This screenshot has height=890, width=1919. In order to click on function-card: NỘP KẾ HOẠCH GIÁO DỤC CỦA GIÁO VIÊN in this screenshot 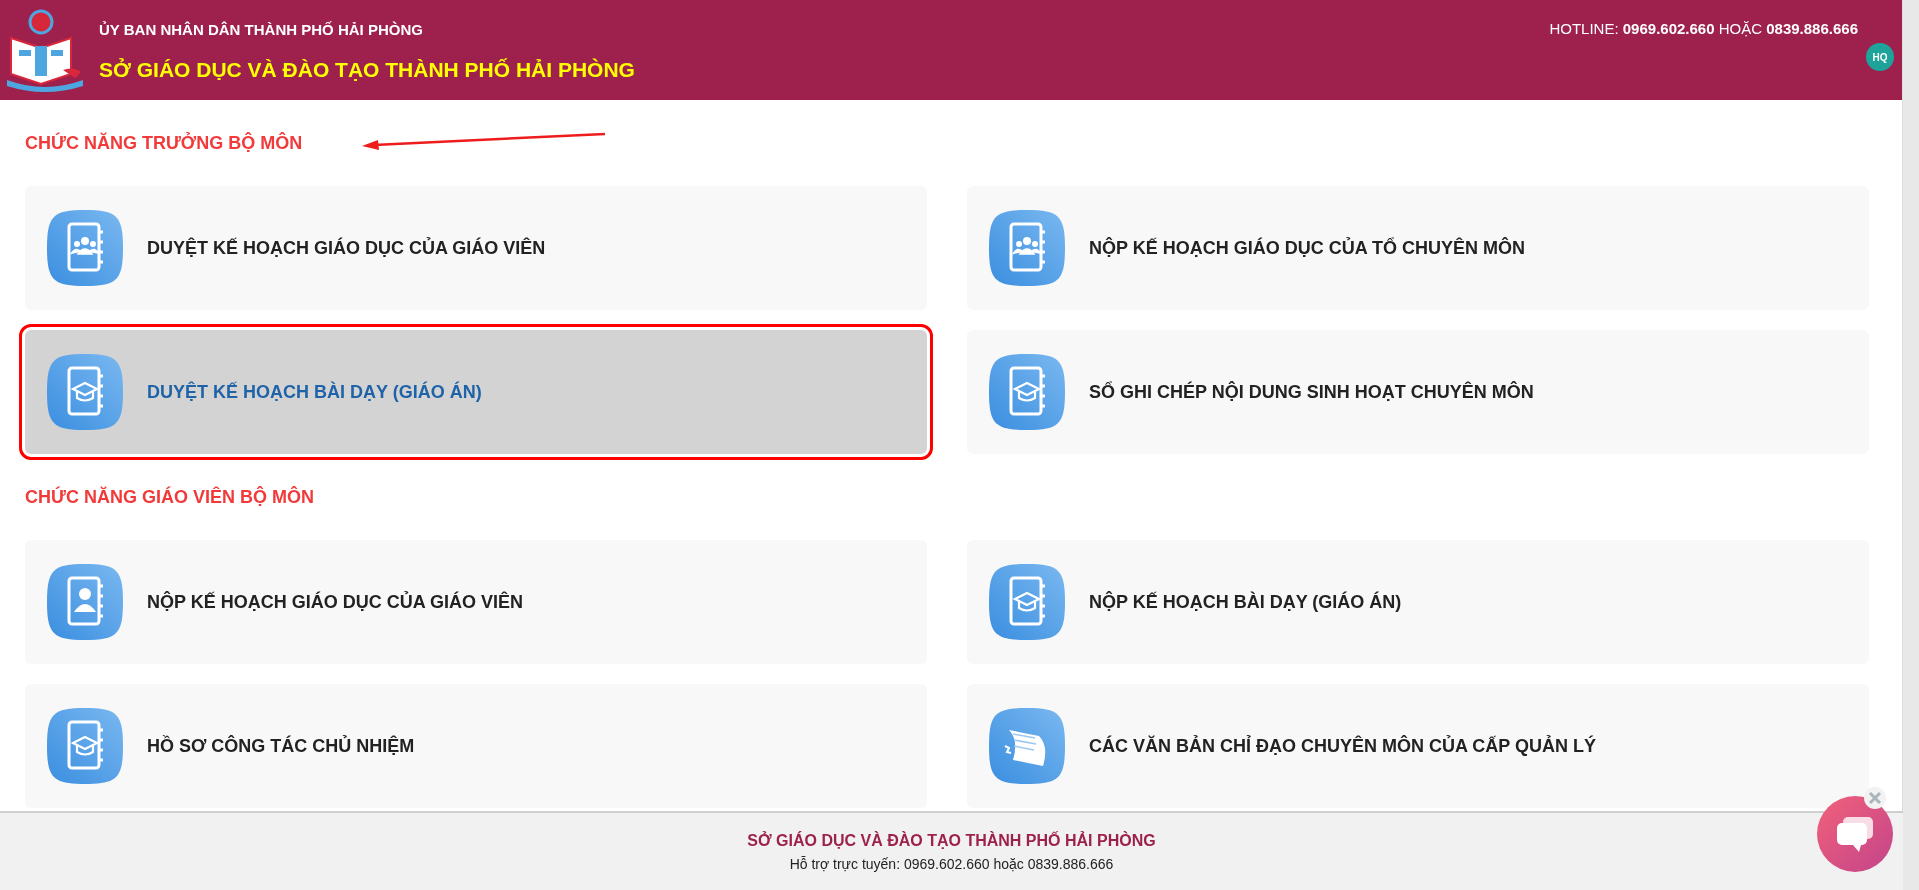, I will do `click(476, 602)`.